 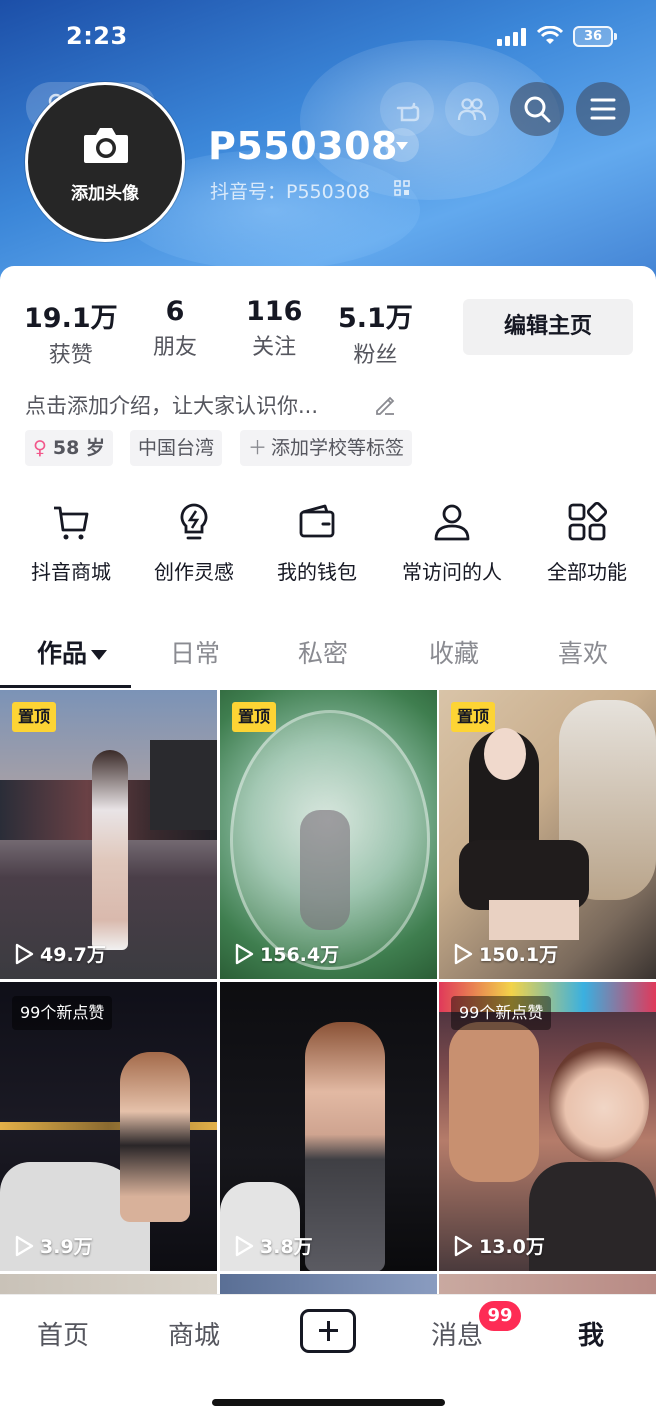 What do you see at coordinates (375, 318) in the screenshot?
I see `stat-value: 5.1万` at bounding box center [375, 318].